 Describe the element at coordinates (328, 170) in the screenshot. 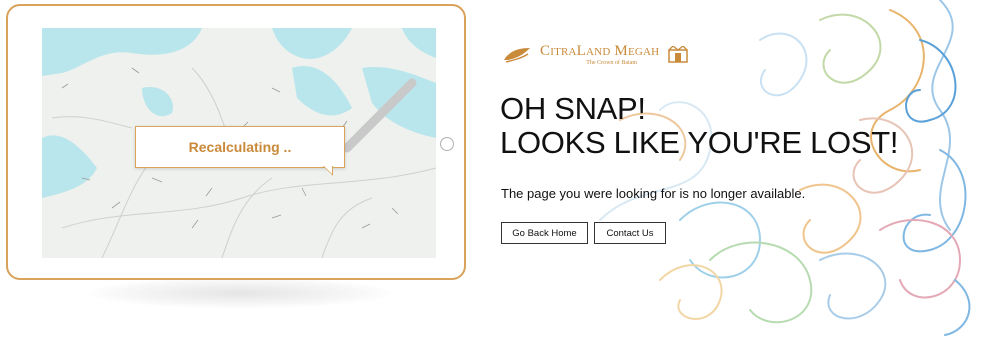

I see `callout-tail-inner` at that location.